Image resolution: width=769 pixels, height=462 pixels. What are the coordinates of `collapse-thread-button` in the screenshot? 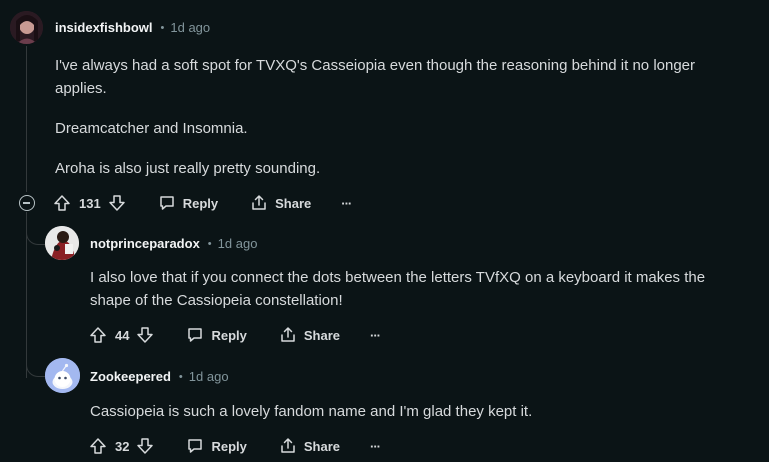 It's located at (27, 203).